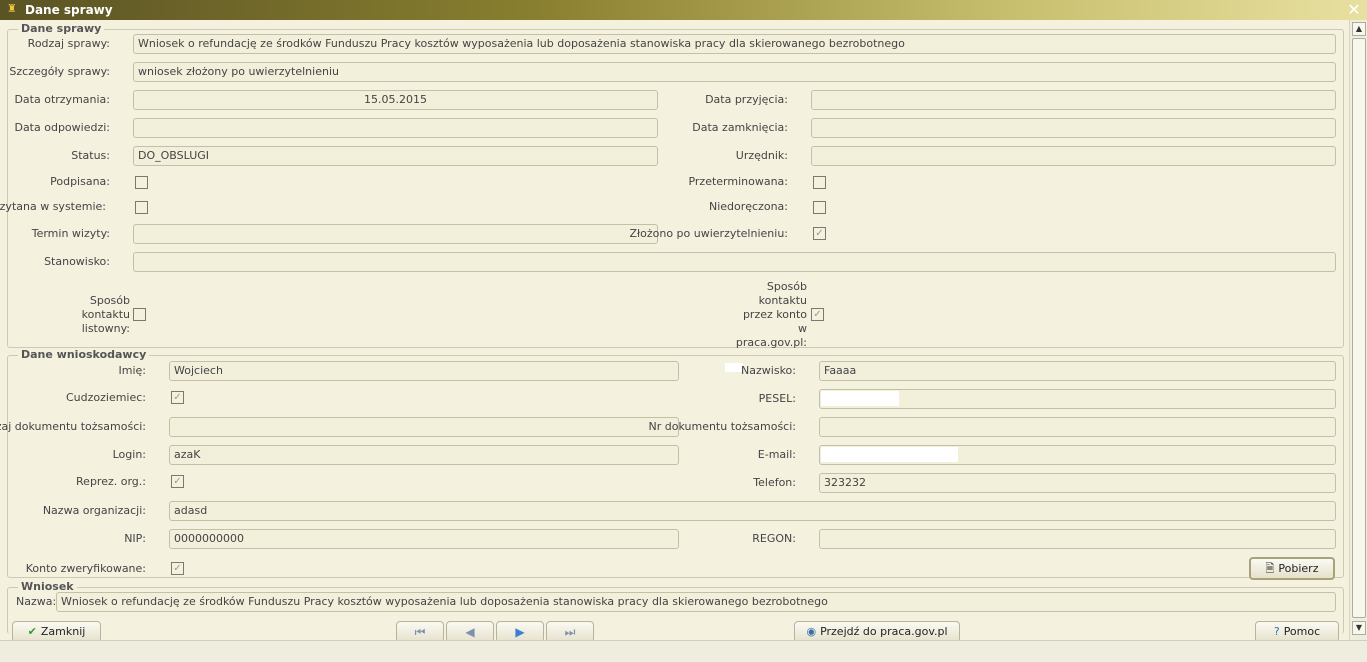 Image resolution: width=1367 pixels, height=662 pixels. Describe the element at coordinates (1270, 568) in the screenshot. I see `document-icon: 🗎` at that location.